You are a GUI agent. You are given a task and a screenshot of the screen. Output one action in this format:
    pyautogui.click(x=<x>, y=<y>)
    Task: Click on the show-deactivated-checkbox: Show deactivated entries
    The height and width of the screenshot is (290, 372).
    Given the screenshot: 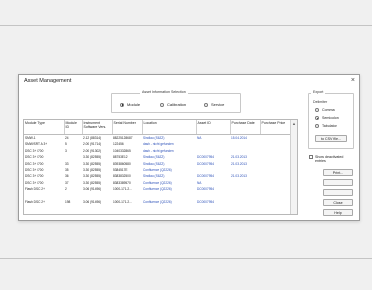 What is the action you would take?
    pyautogui.click(x=331, y=159)
    